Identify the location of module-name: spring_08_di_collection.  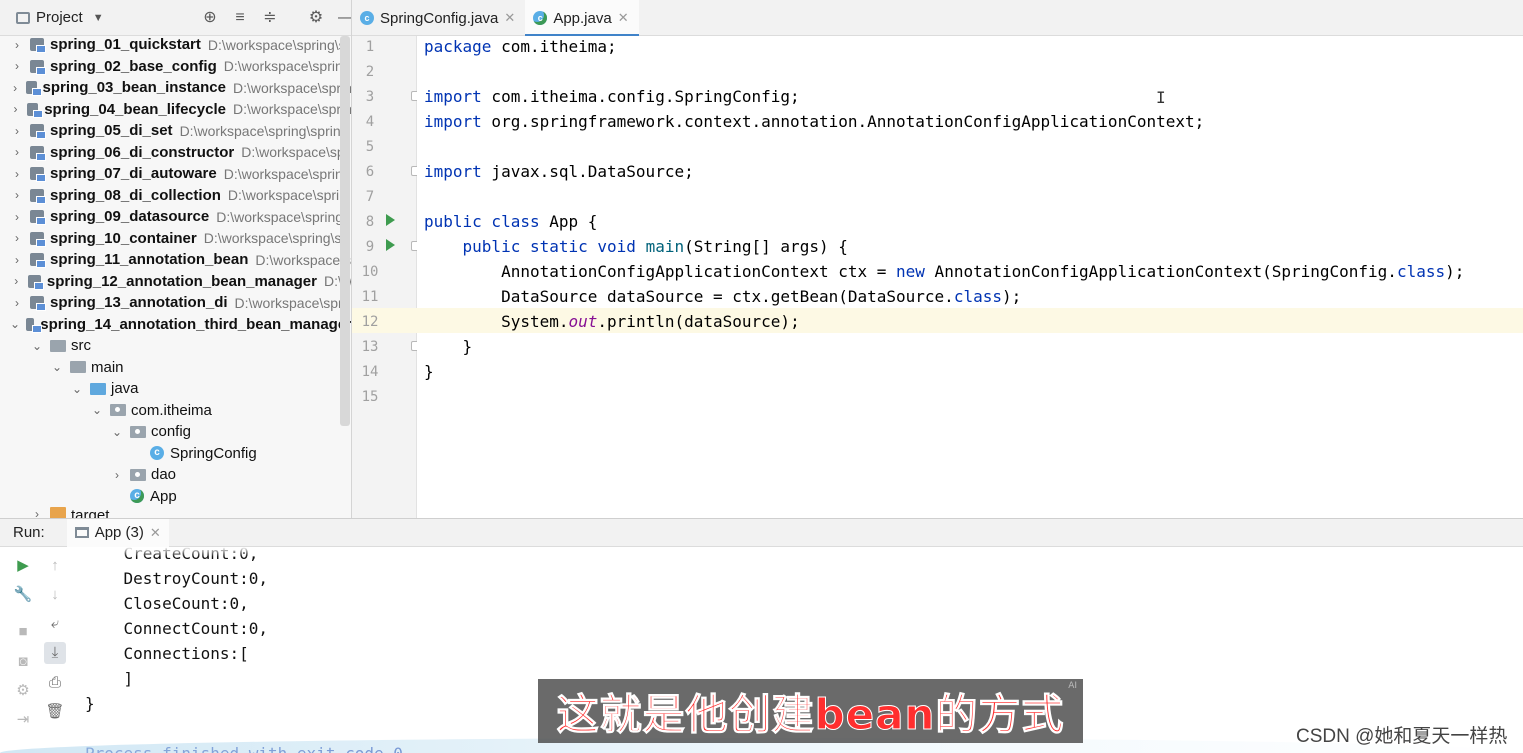
(135, 195).